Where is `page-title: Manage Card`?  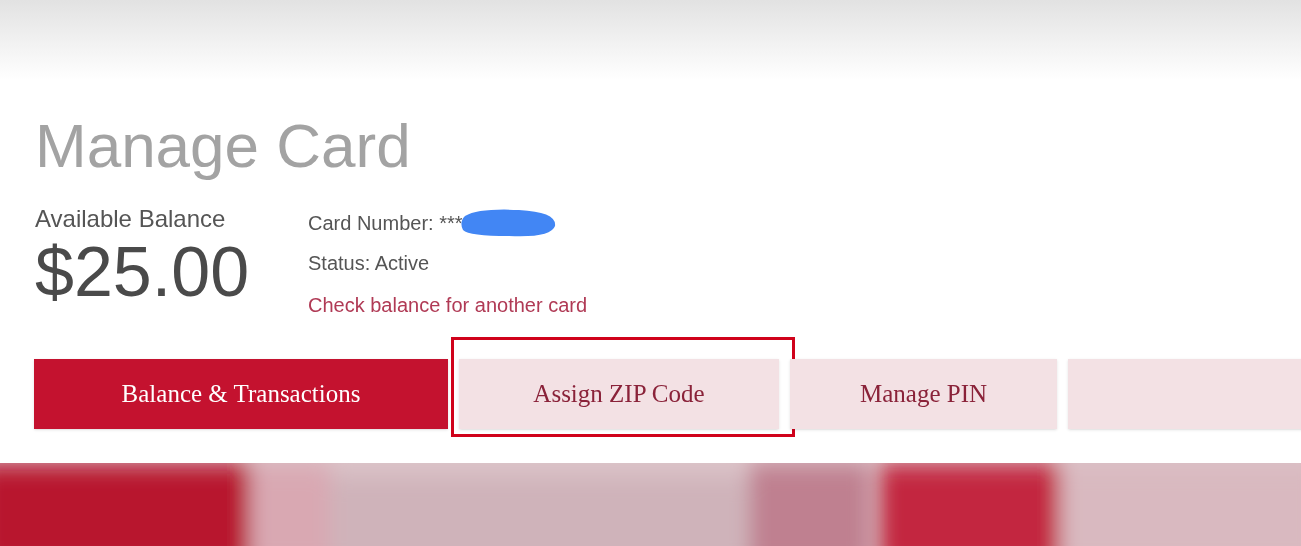 page-title: Manage Card is located at coordinates (223, 146).